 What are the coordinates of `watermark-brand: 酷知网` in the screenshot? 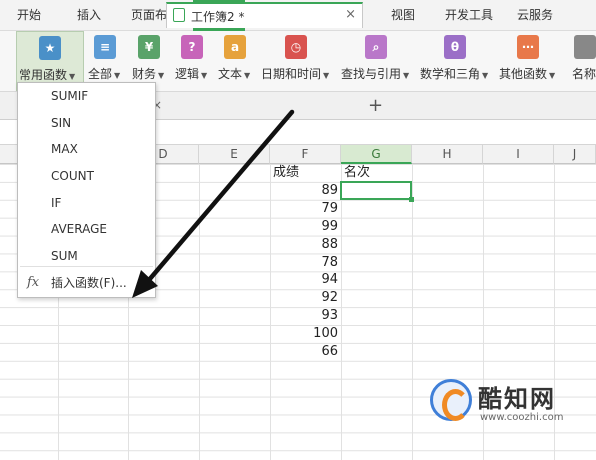 It's located at (517, 399).